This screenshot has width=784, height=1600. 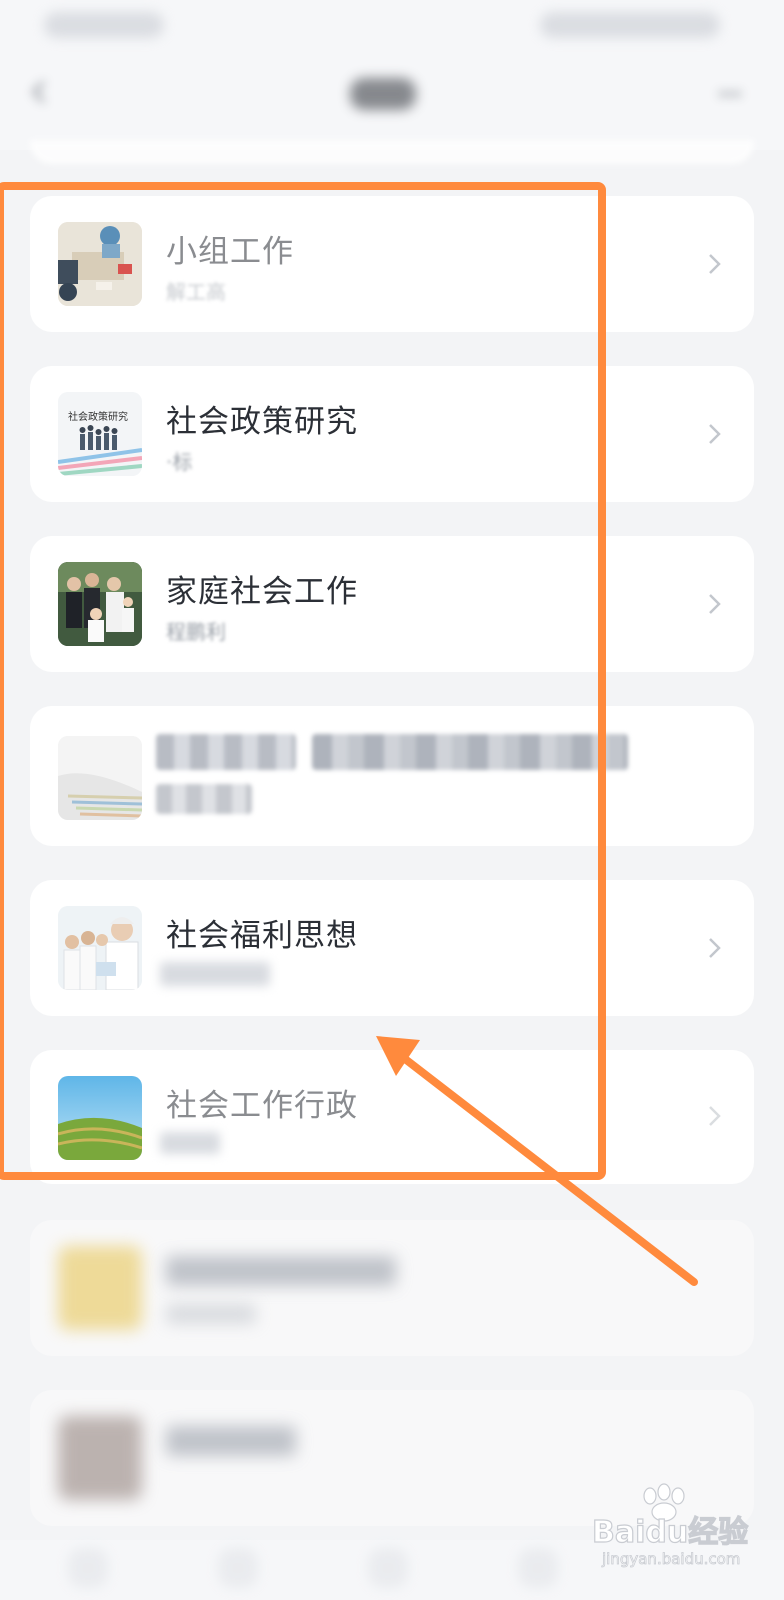 I want to click on pixelated-title, so click(x=226, y=752).